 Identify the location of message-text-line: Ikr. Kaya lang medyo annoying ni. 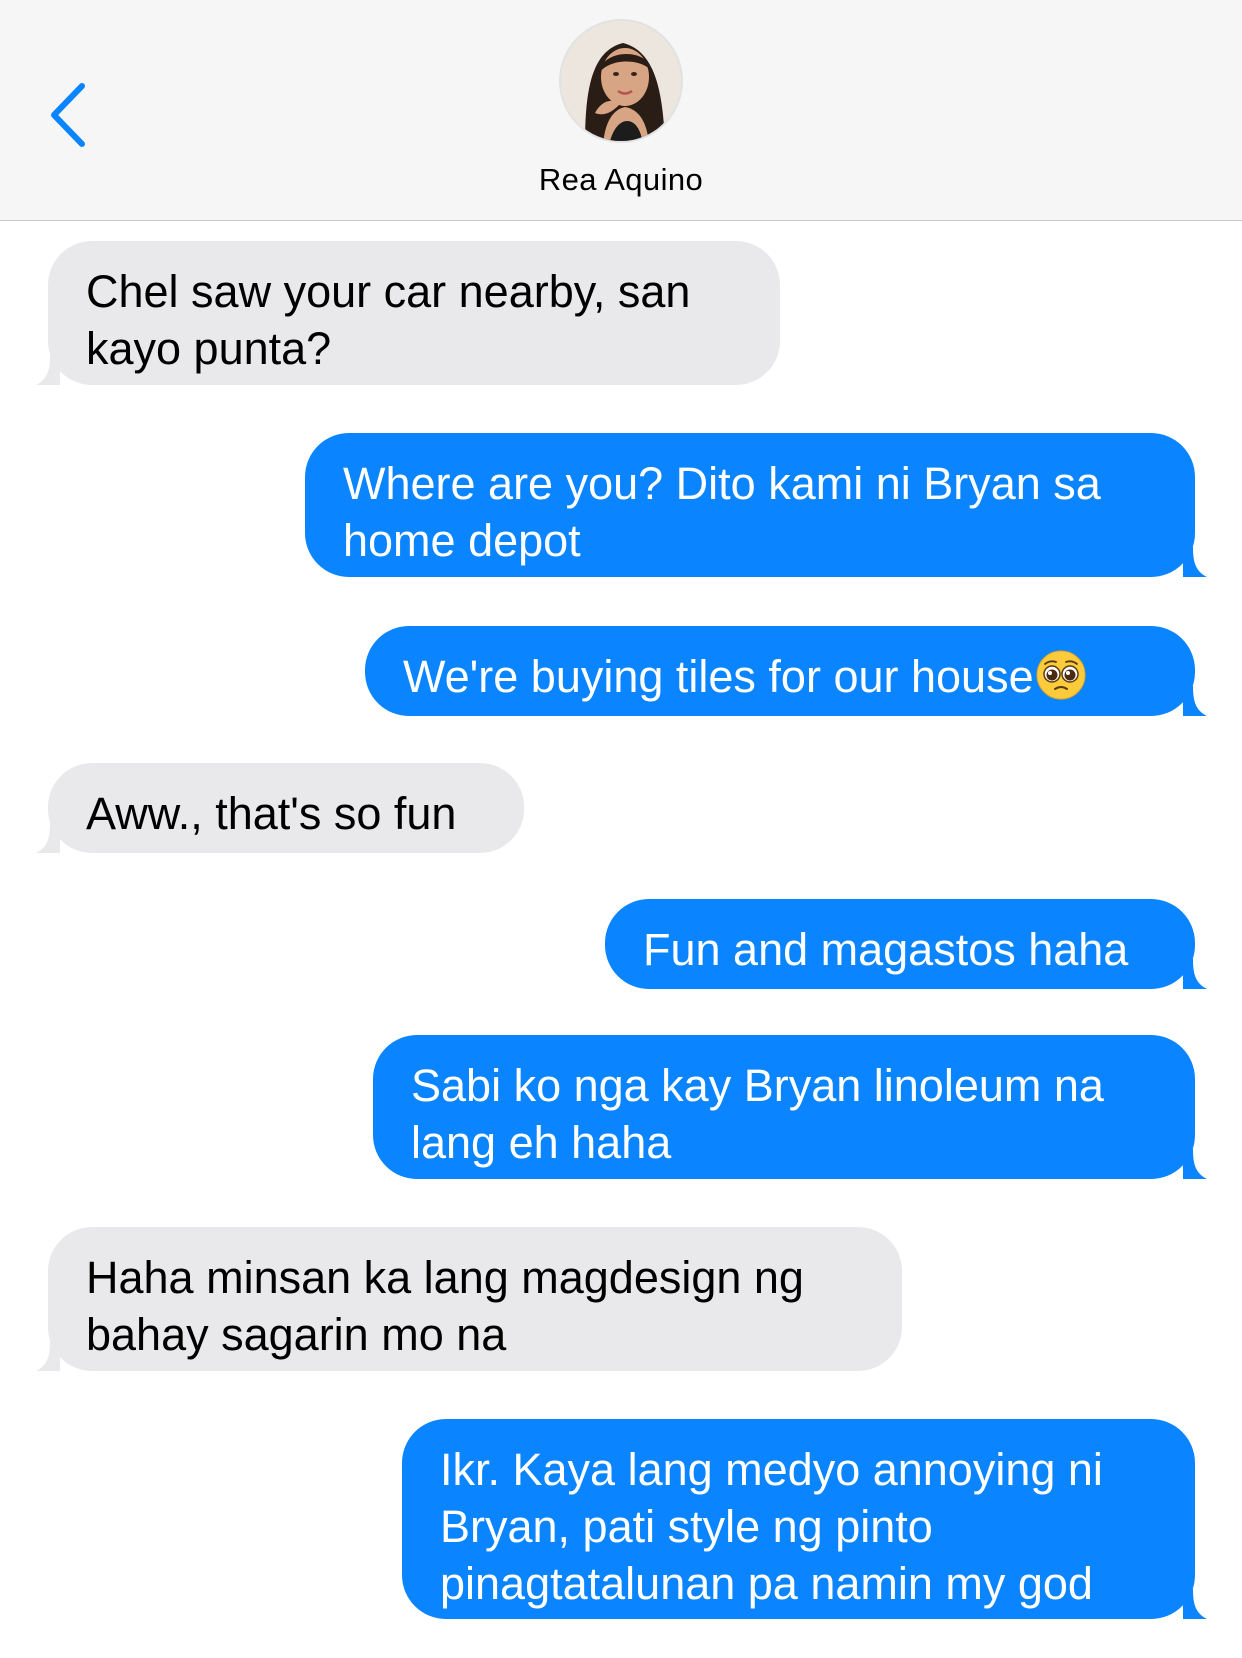
(771, 1469).